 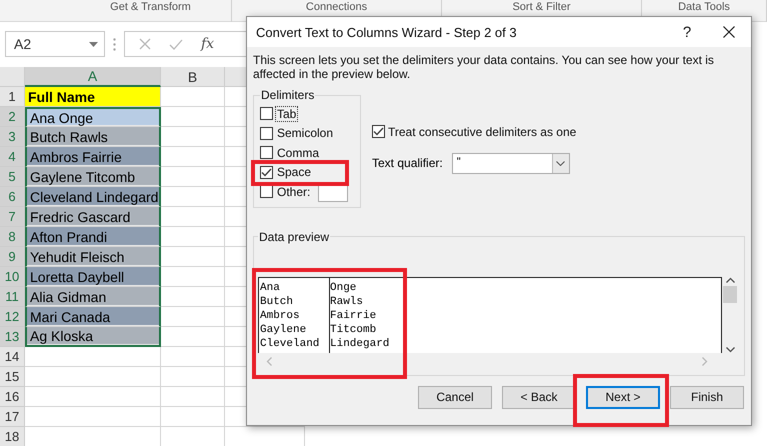 What do you see at coordinates (289, 343) in the screenshot?
I see `preview-cell-text: Cleveland` at bounding box center [289, 343].